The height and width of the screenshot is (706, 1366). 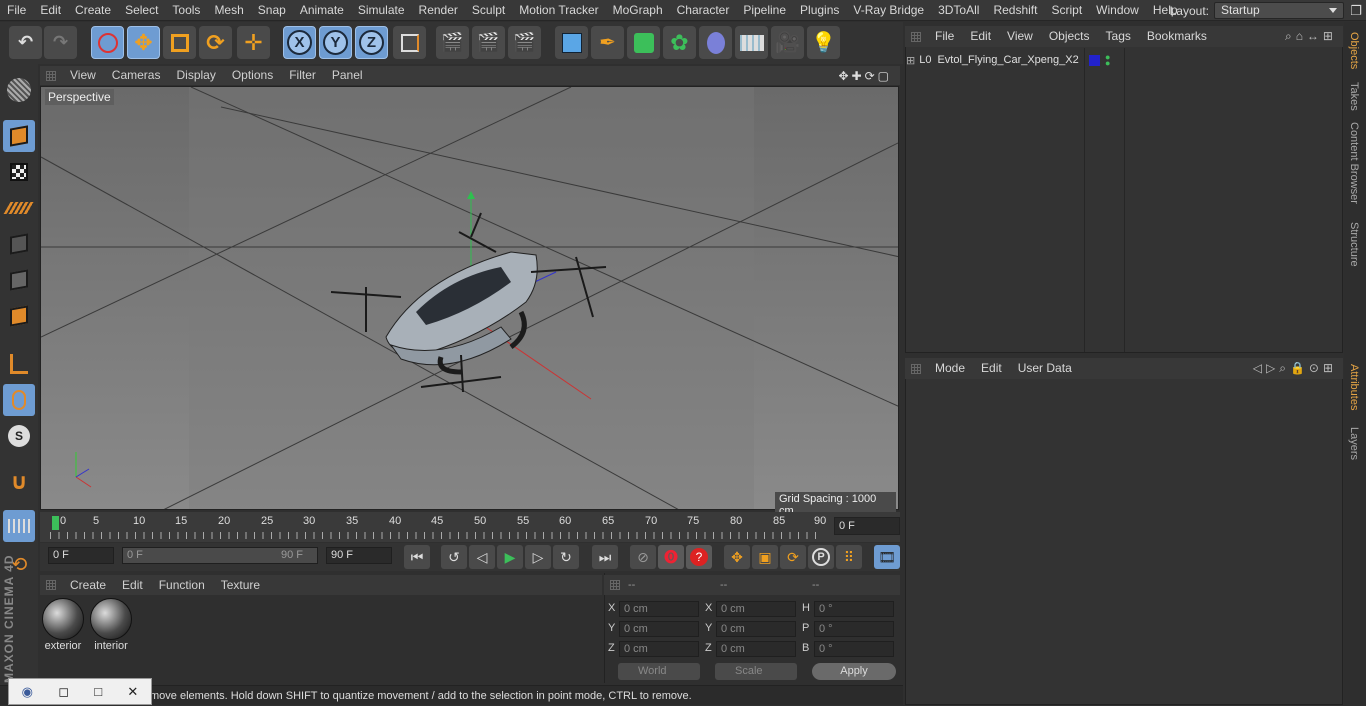 What do you see at coordinates (854, 629) in the screenshot?
I see `rot-p-field: 0 °` at bounding box center [854, 629].